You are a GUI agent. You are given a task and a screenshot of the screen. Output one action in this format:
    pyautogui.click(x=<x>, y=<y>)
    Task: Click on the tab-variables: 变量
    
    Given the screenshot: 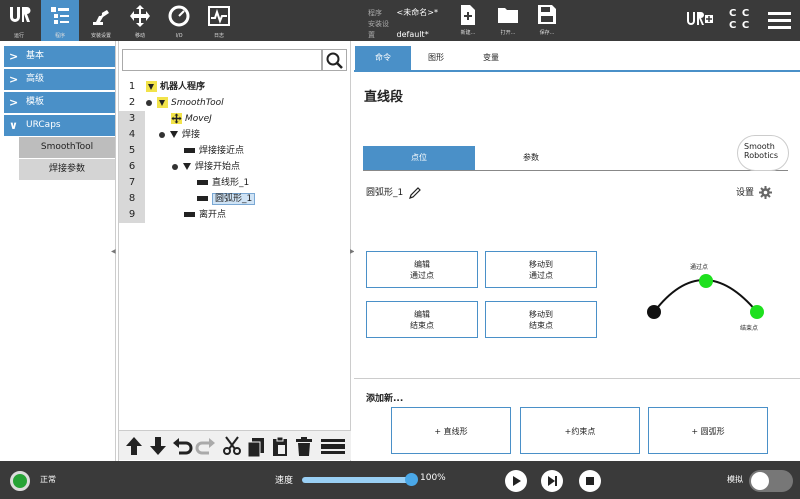 What is the action you would take?
    pyautogui.click(x=491, y=58)
    